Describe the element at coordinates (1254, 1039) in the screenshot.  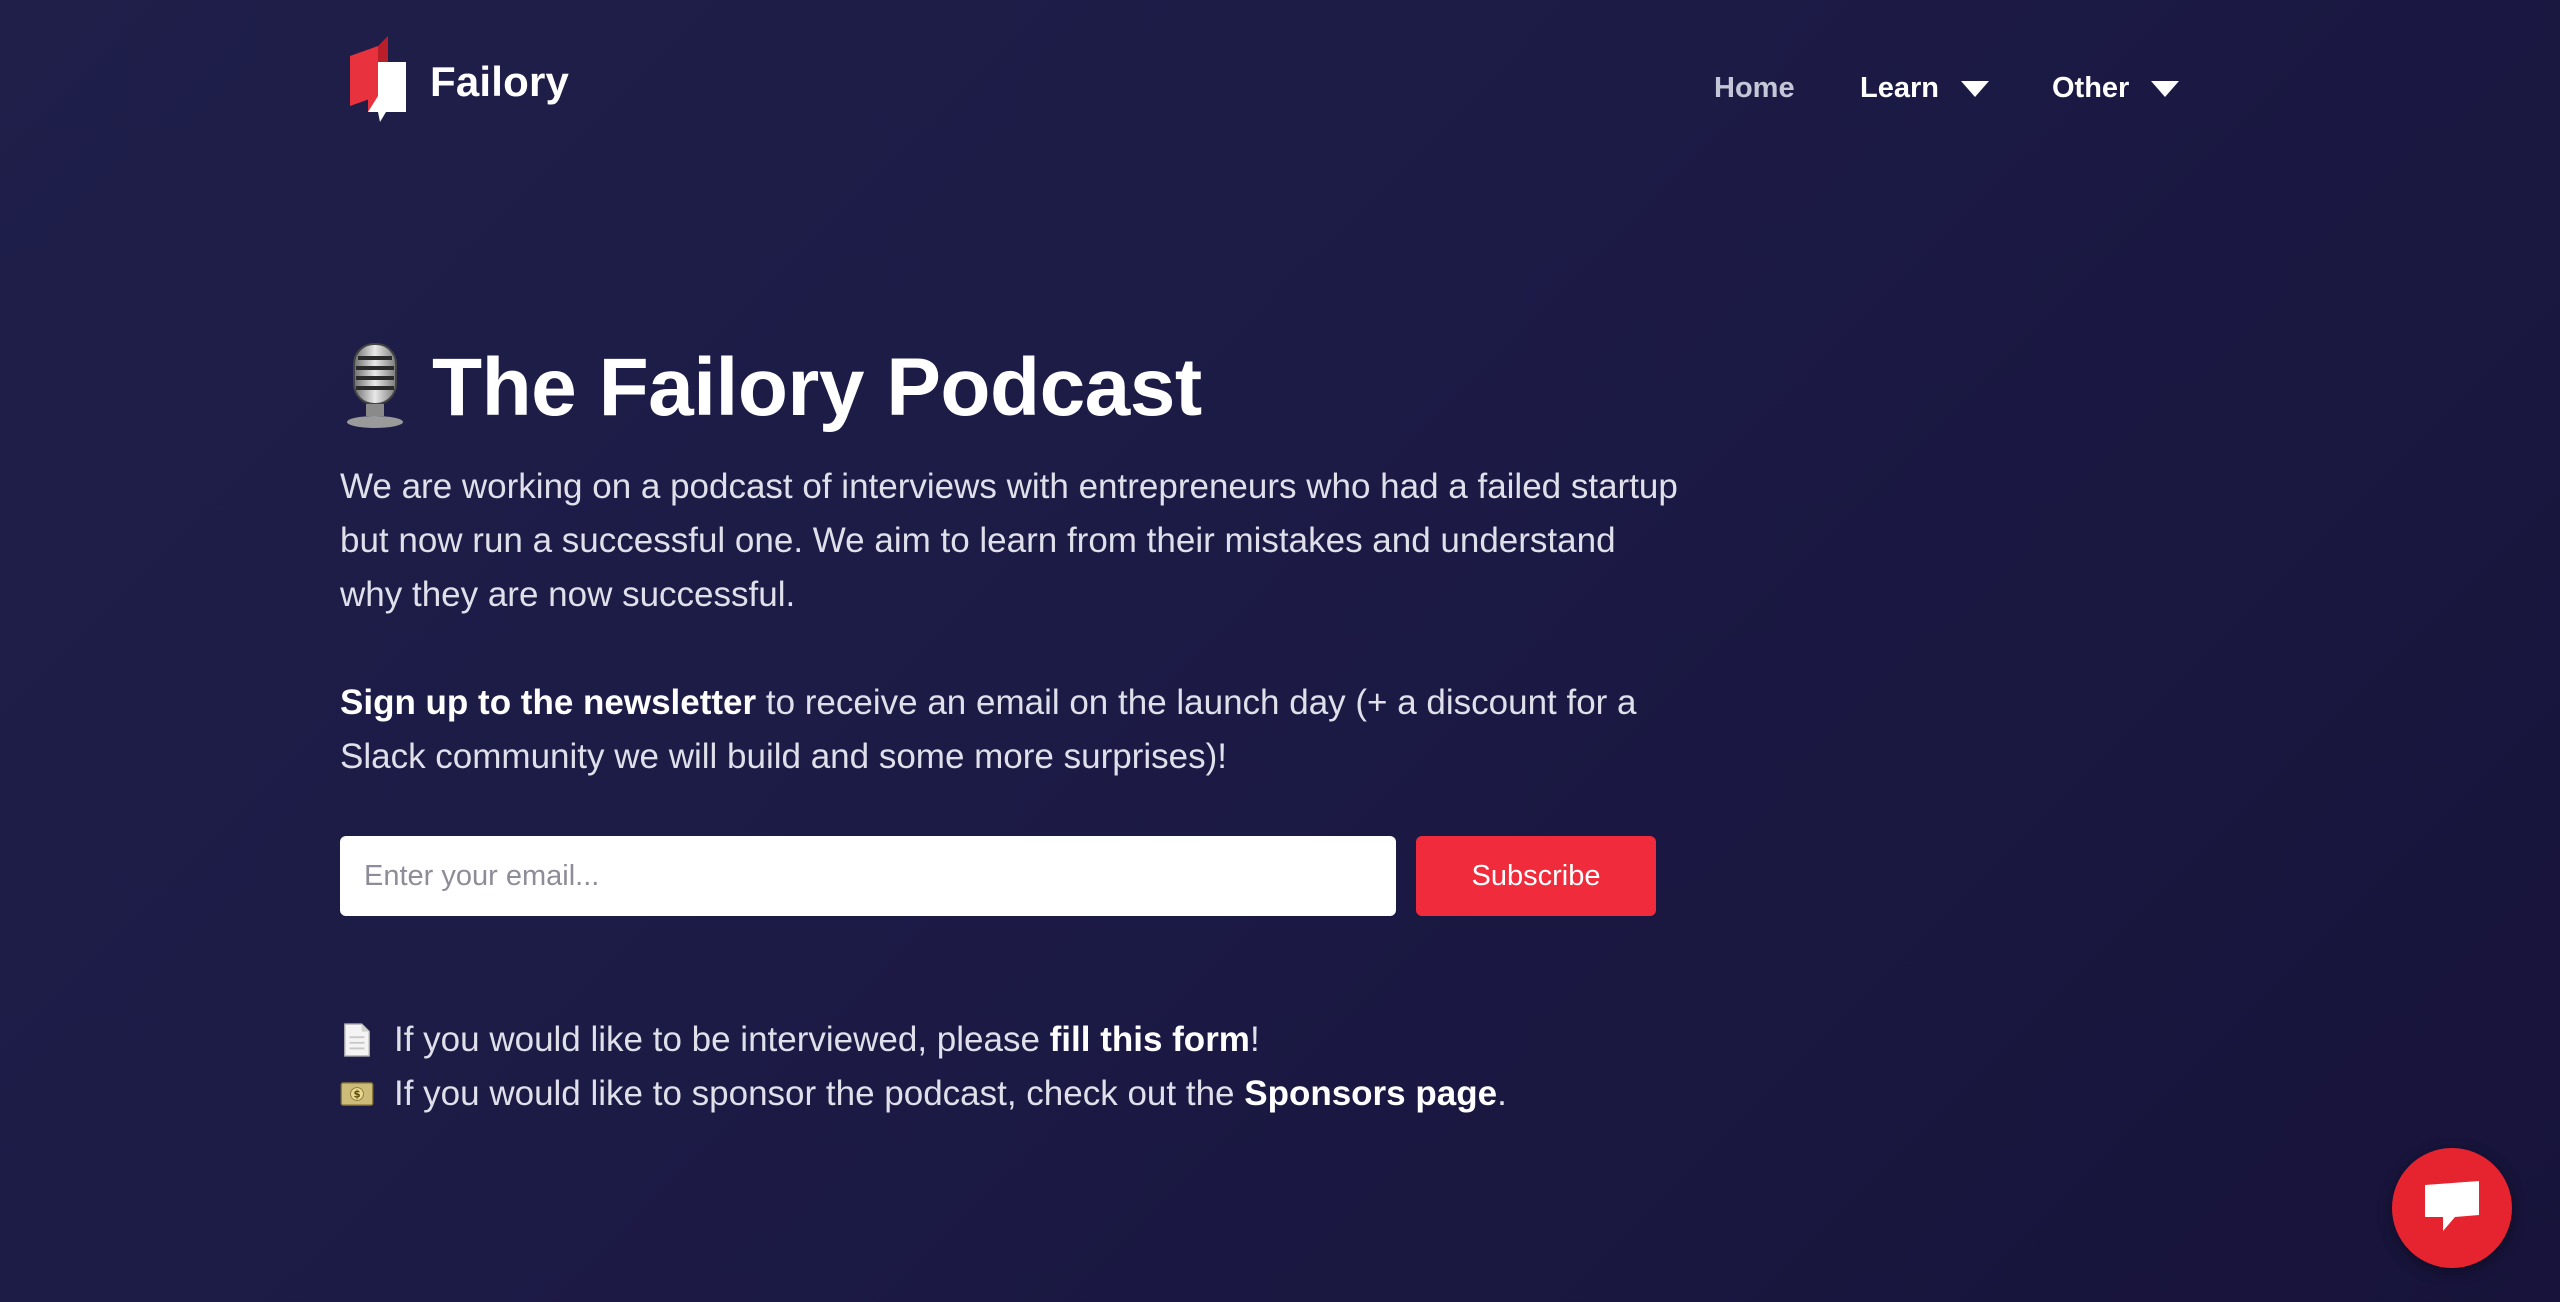
I see `interview-suffix: !` at that location.